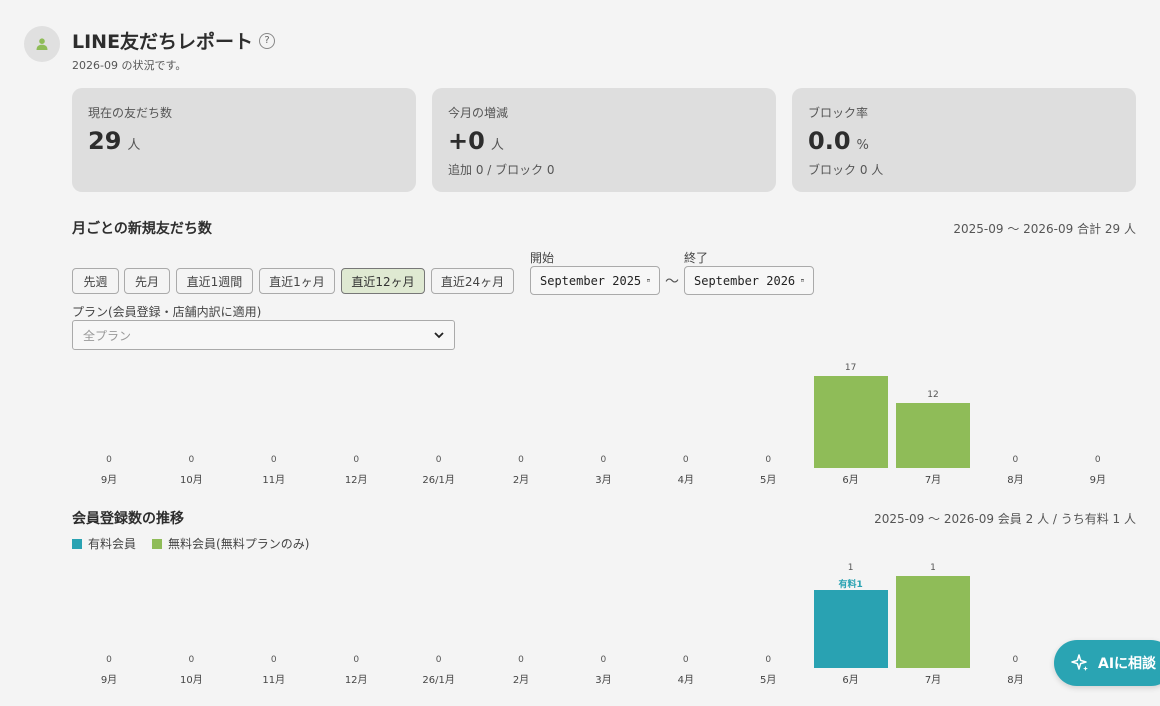 This screenshot has height=706, width=1160. Describe the element at coordinates (1127, 664) in the screenshot. I see `ai-consult-label: AIに相談` at that location.